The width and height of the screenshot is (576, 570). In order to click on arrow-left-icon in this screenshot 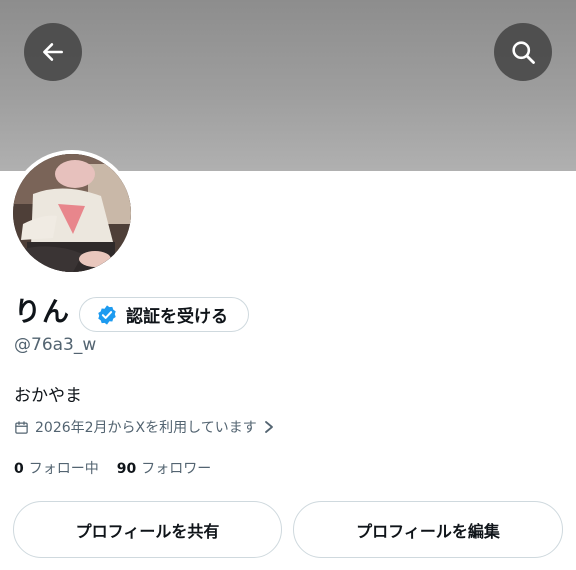, I will do `click(53, 52)`.